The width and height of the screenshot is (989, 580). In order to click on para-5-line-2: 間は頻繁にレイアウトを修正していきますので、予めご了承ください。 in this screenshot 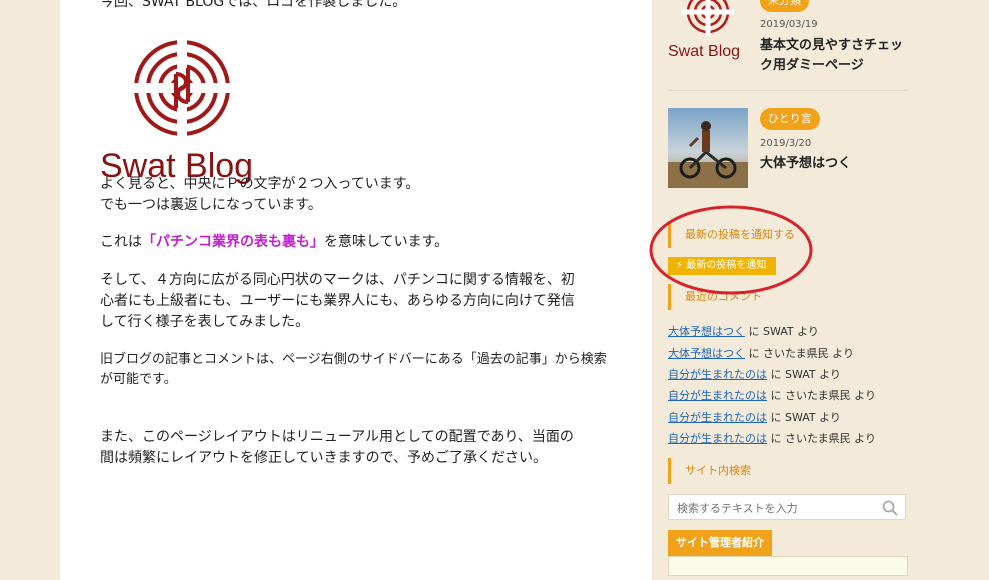, I will do `click(324, 458)`.